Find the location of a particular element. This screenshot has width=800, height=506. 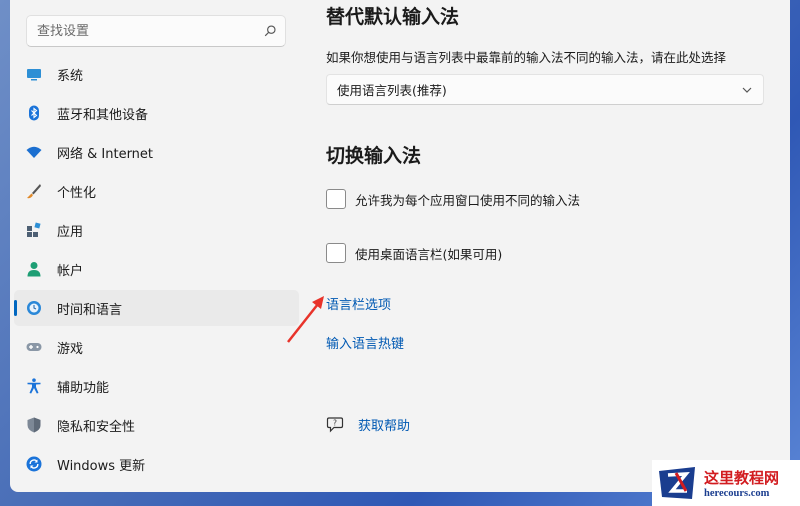

sidebar-item-label: 系统 is located at coordinates (70, 76).